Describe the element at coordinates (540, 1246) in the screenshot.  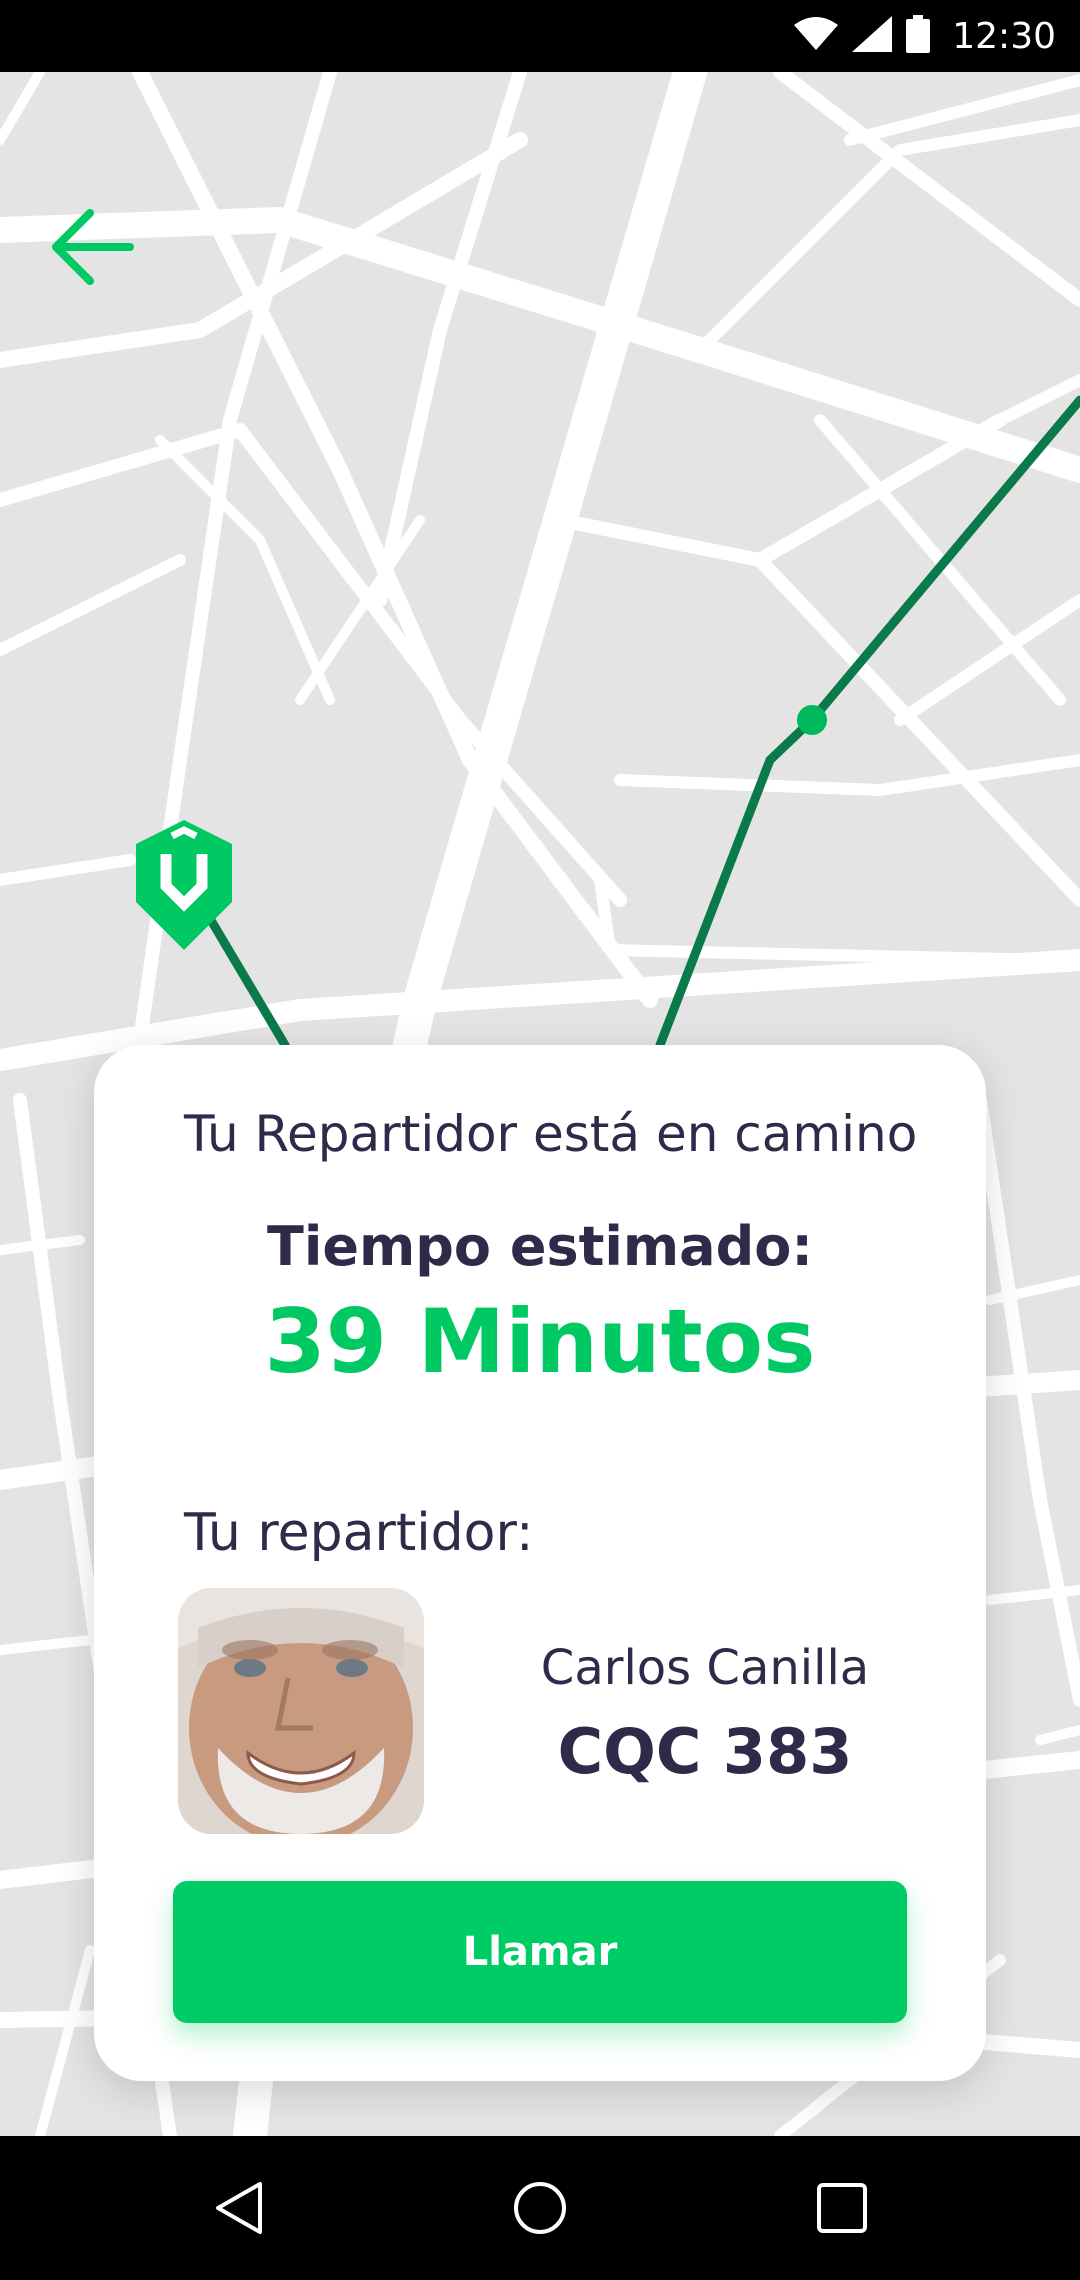
I see `eta-label: Tiempo estimado:` at that location.